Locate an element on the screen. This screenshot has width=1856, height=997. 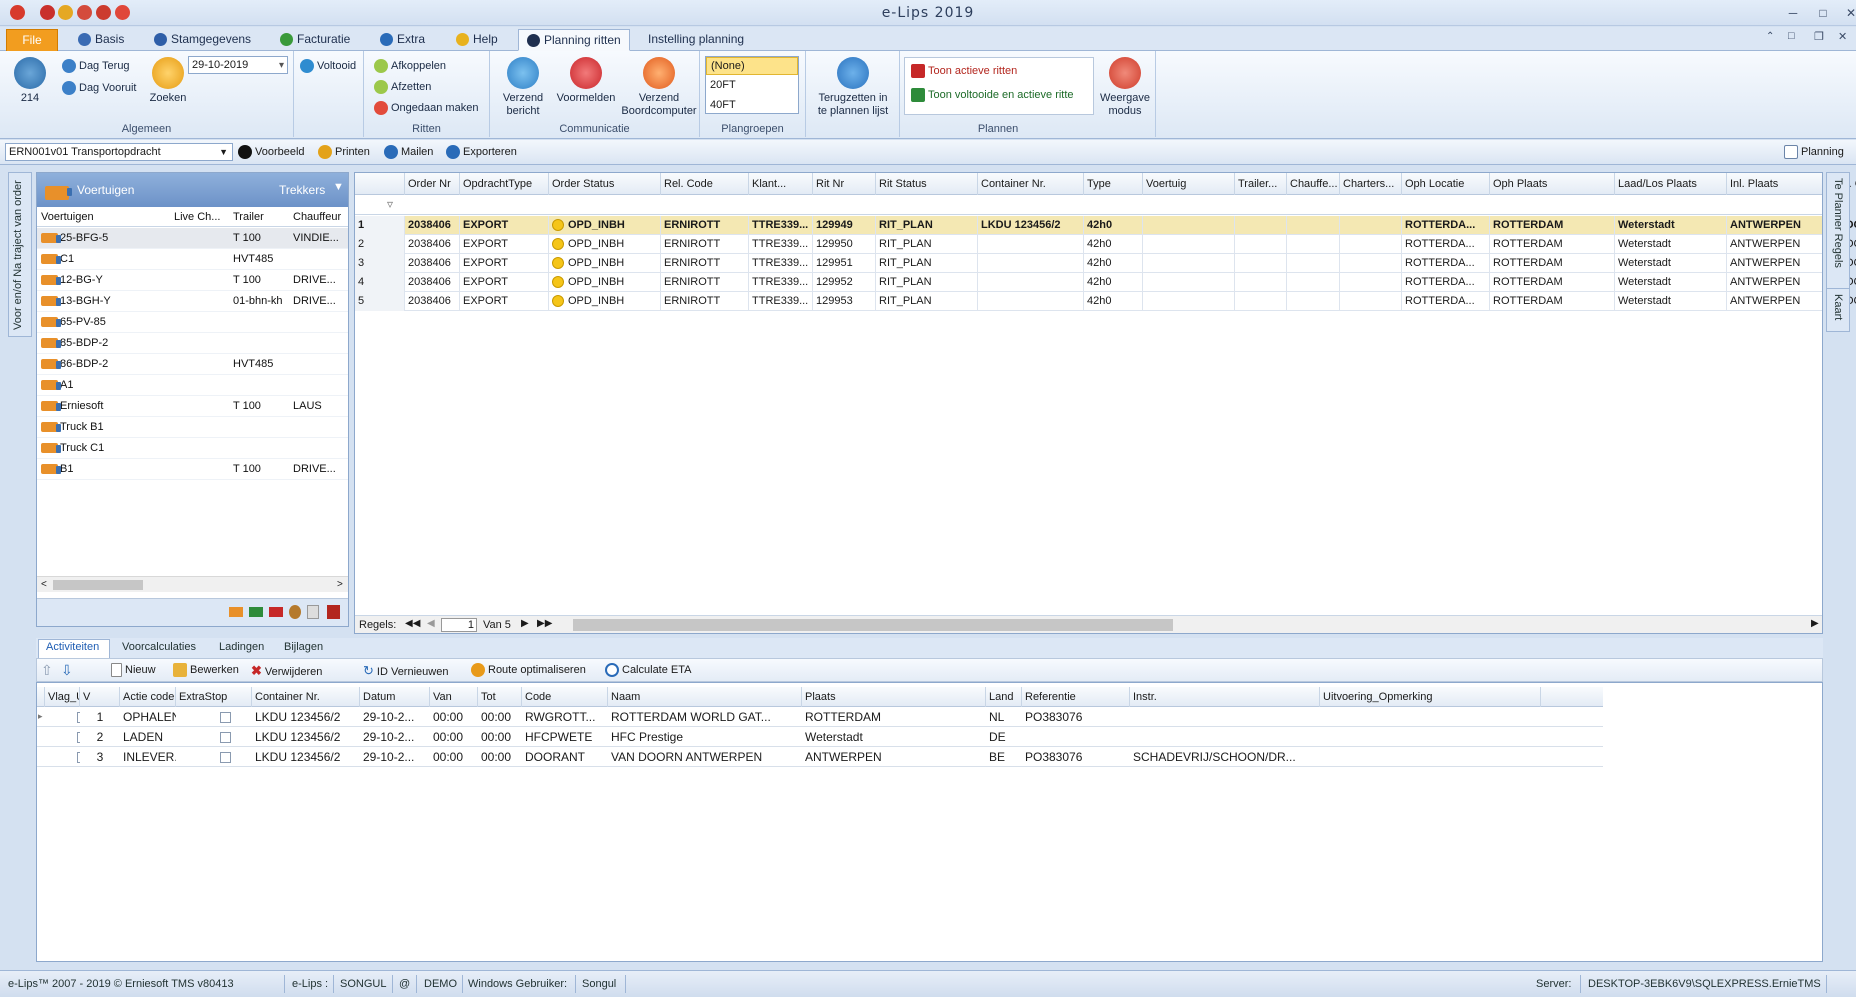
orders-col-header: OpdrachtType is located at coordinates (504, 184).